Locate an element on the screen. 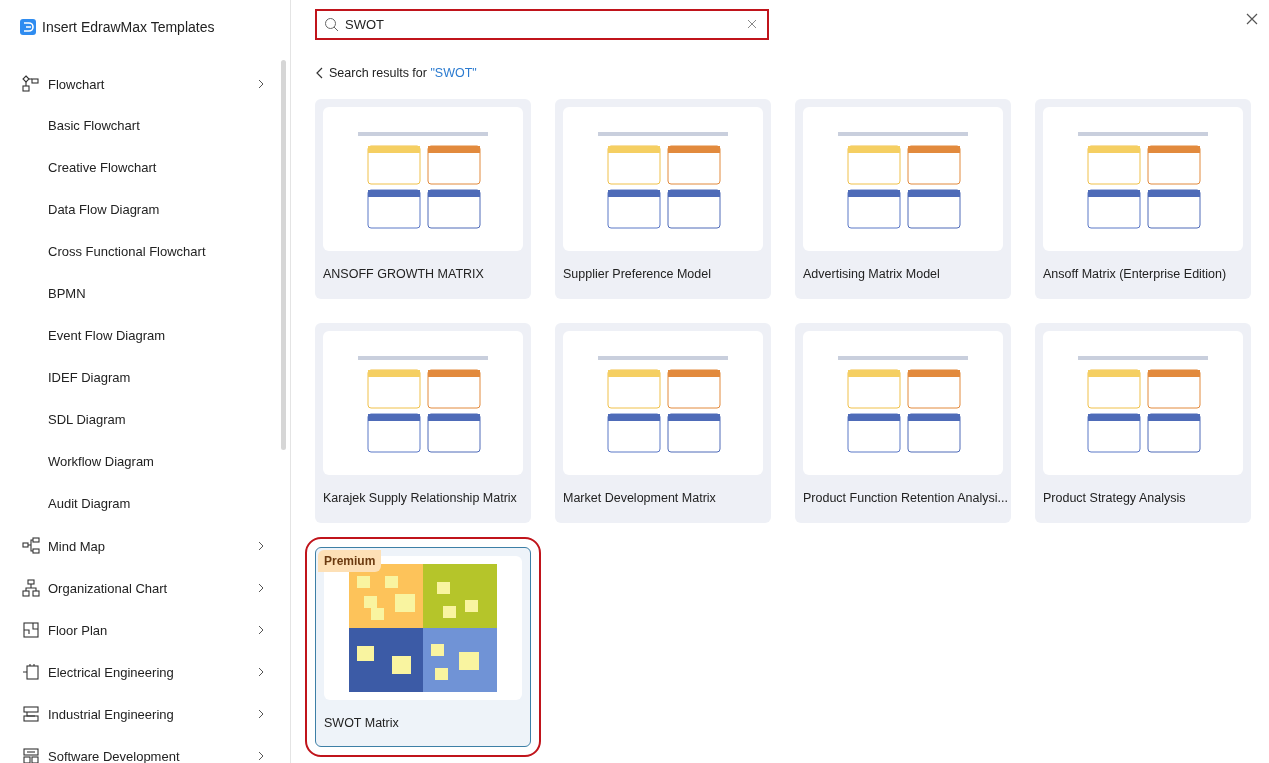 Image resolution: width=1269 pixels, height=763 pixels. back-icon is located at coordinates (319, 73).